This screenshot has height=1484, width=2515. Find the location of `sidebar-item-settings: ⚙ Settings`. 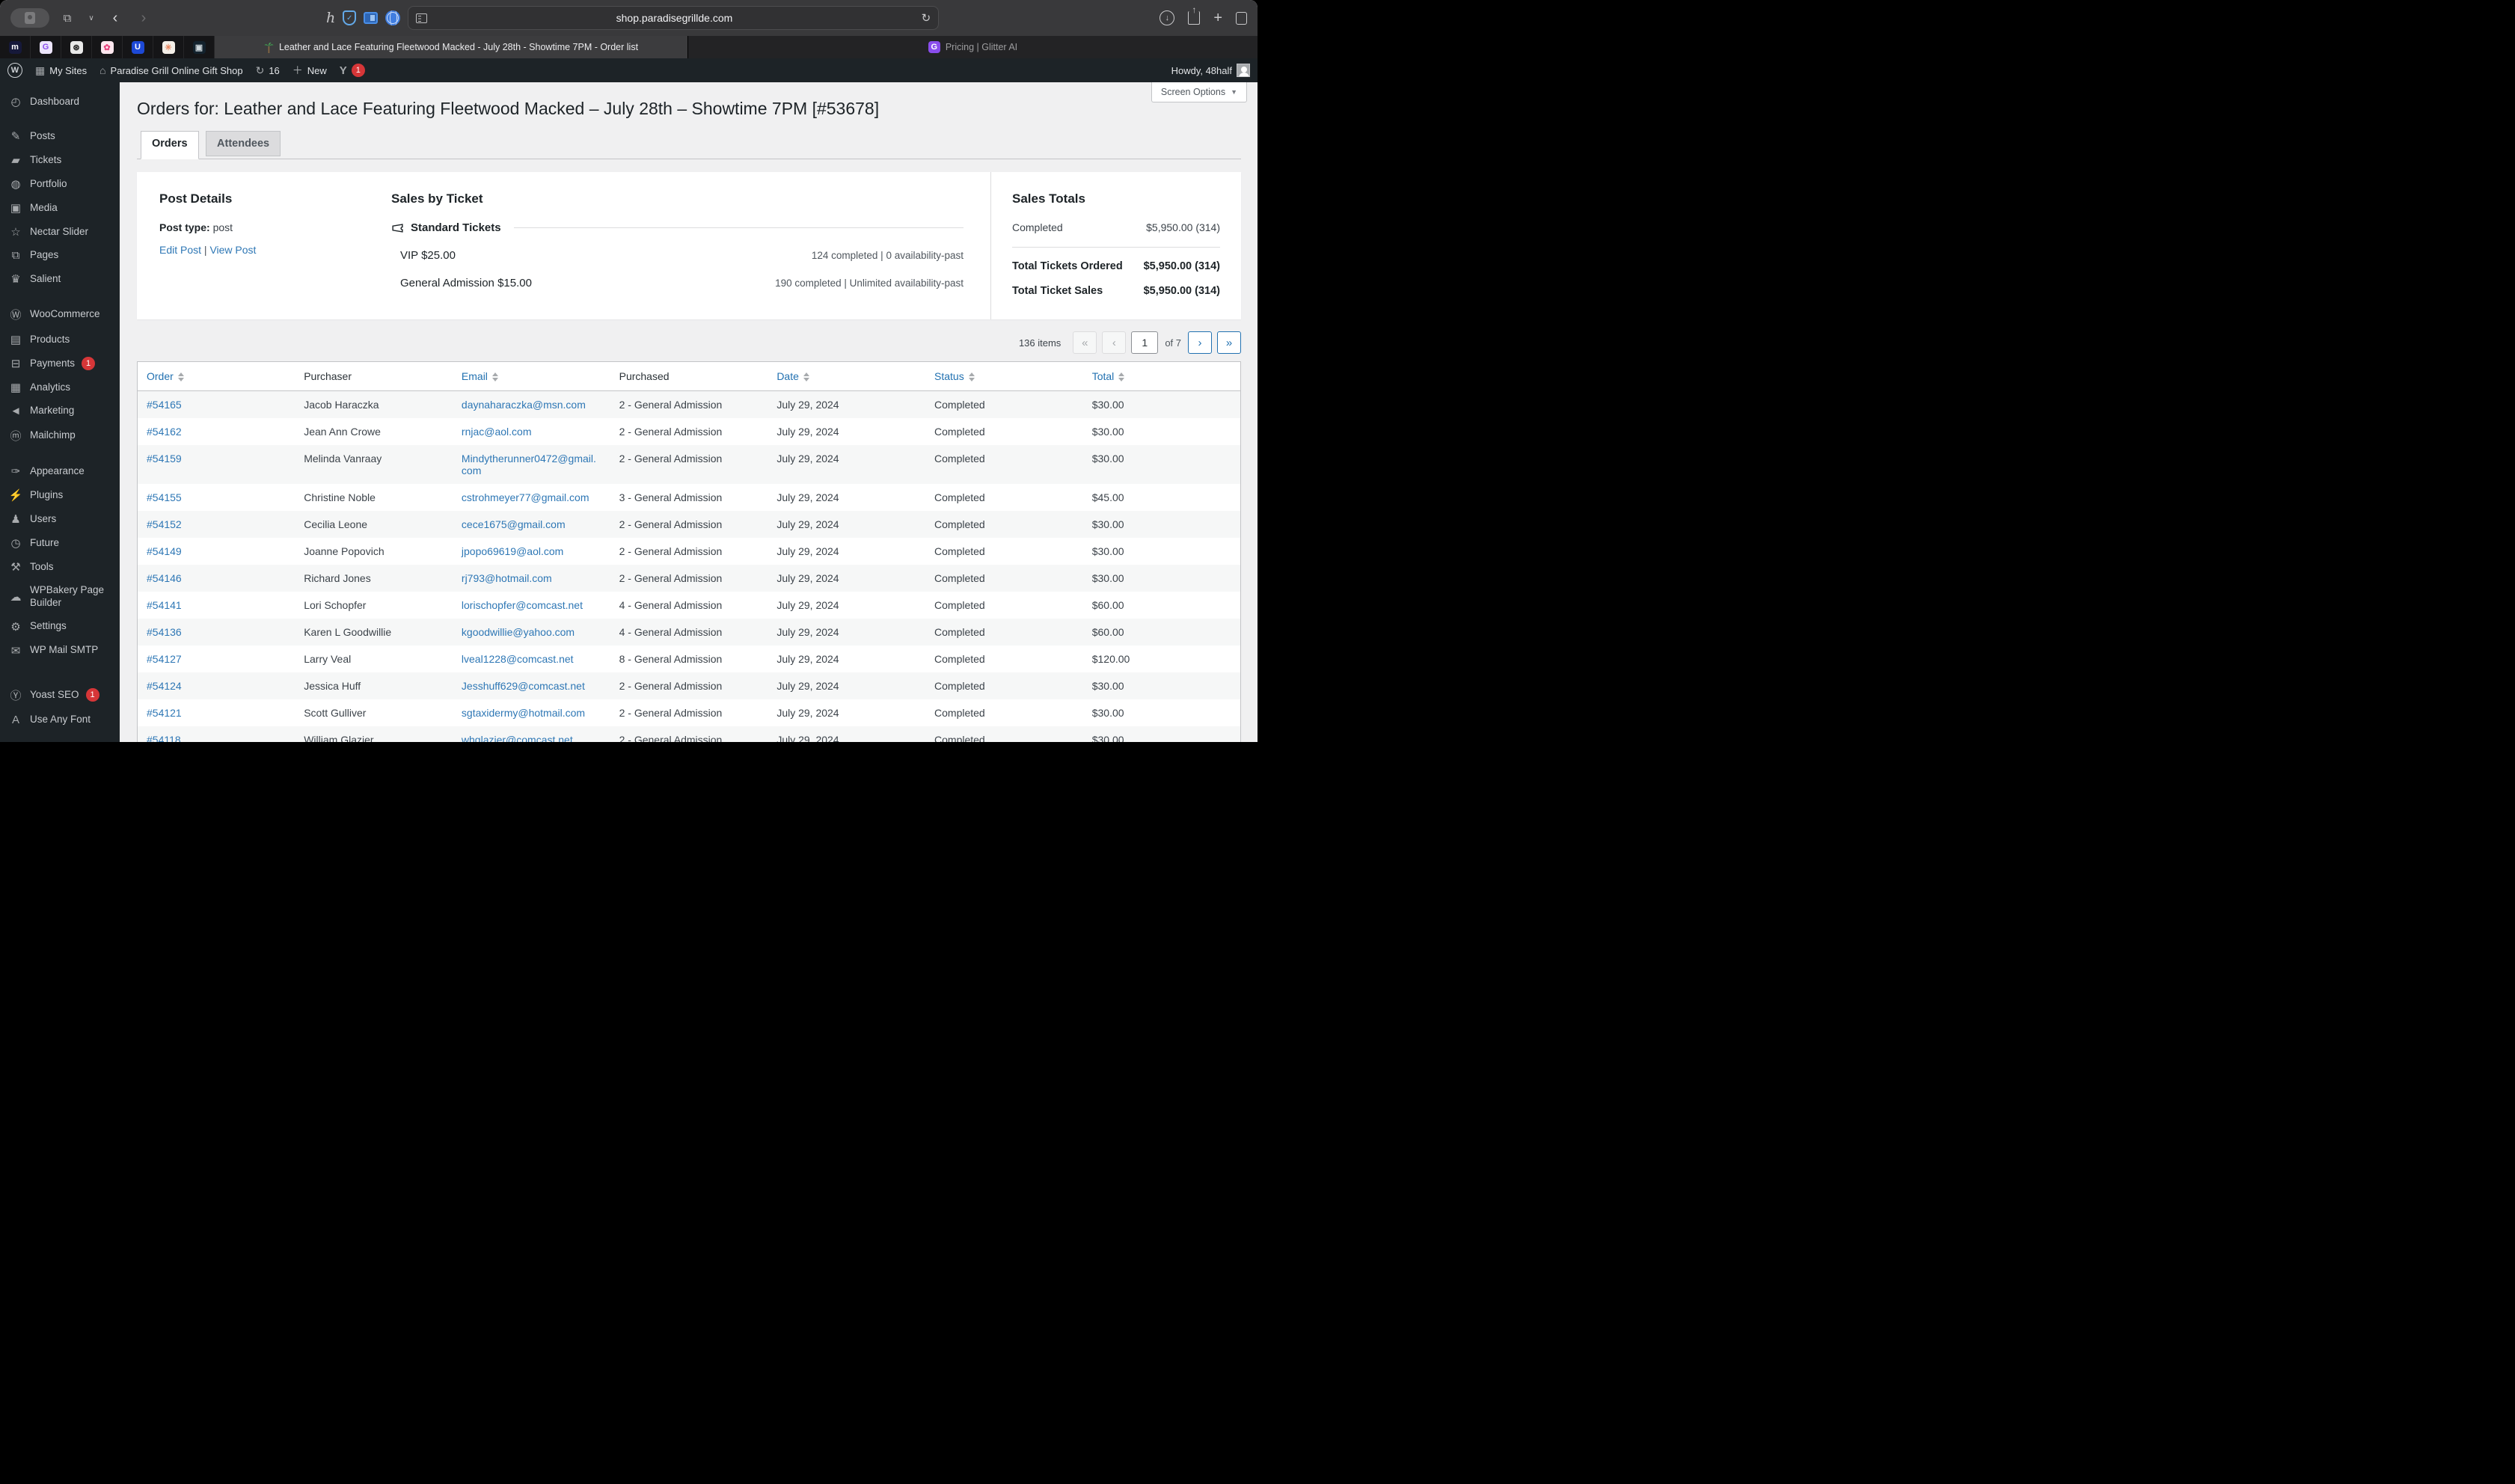

sidebar-item-settings: ⚙ Settings is located at coordinates (60, 627).